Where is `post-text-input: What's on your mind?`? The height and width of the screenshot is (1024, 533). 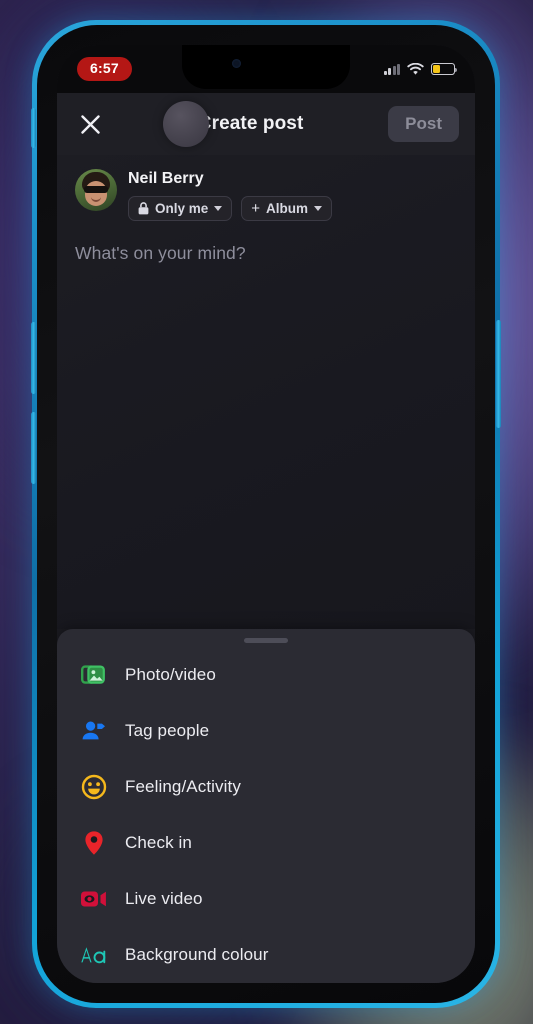 post-text-input: What's on your mind? is located at coordinates (266, 253).